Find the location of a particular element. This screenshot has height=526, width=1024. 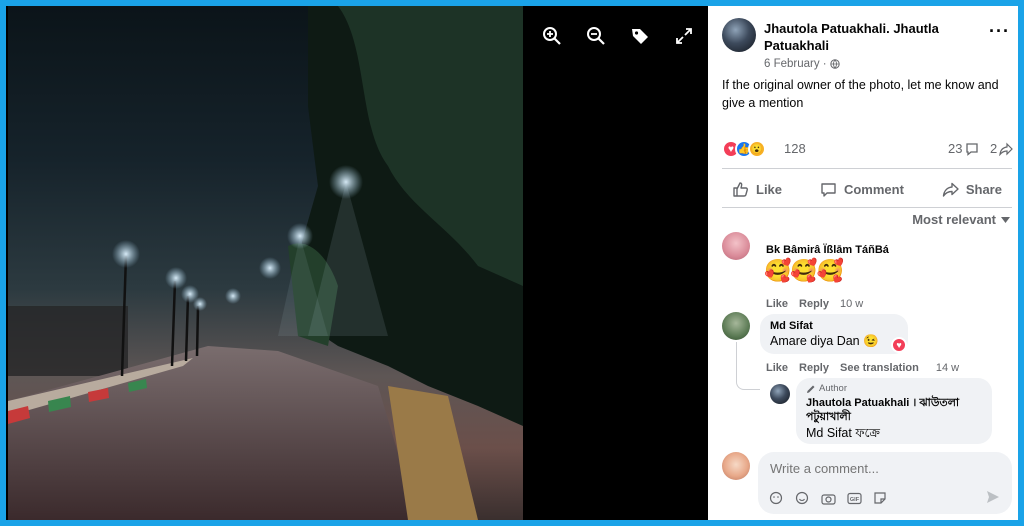

post-stats: ♥ 👍 😮 128 23 2 is located at coordinates (868, 149).